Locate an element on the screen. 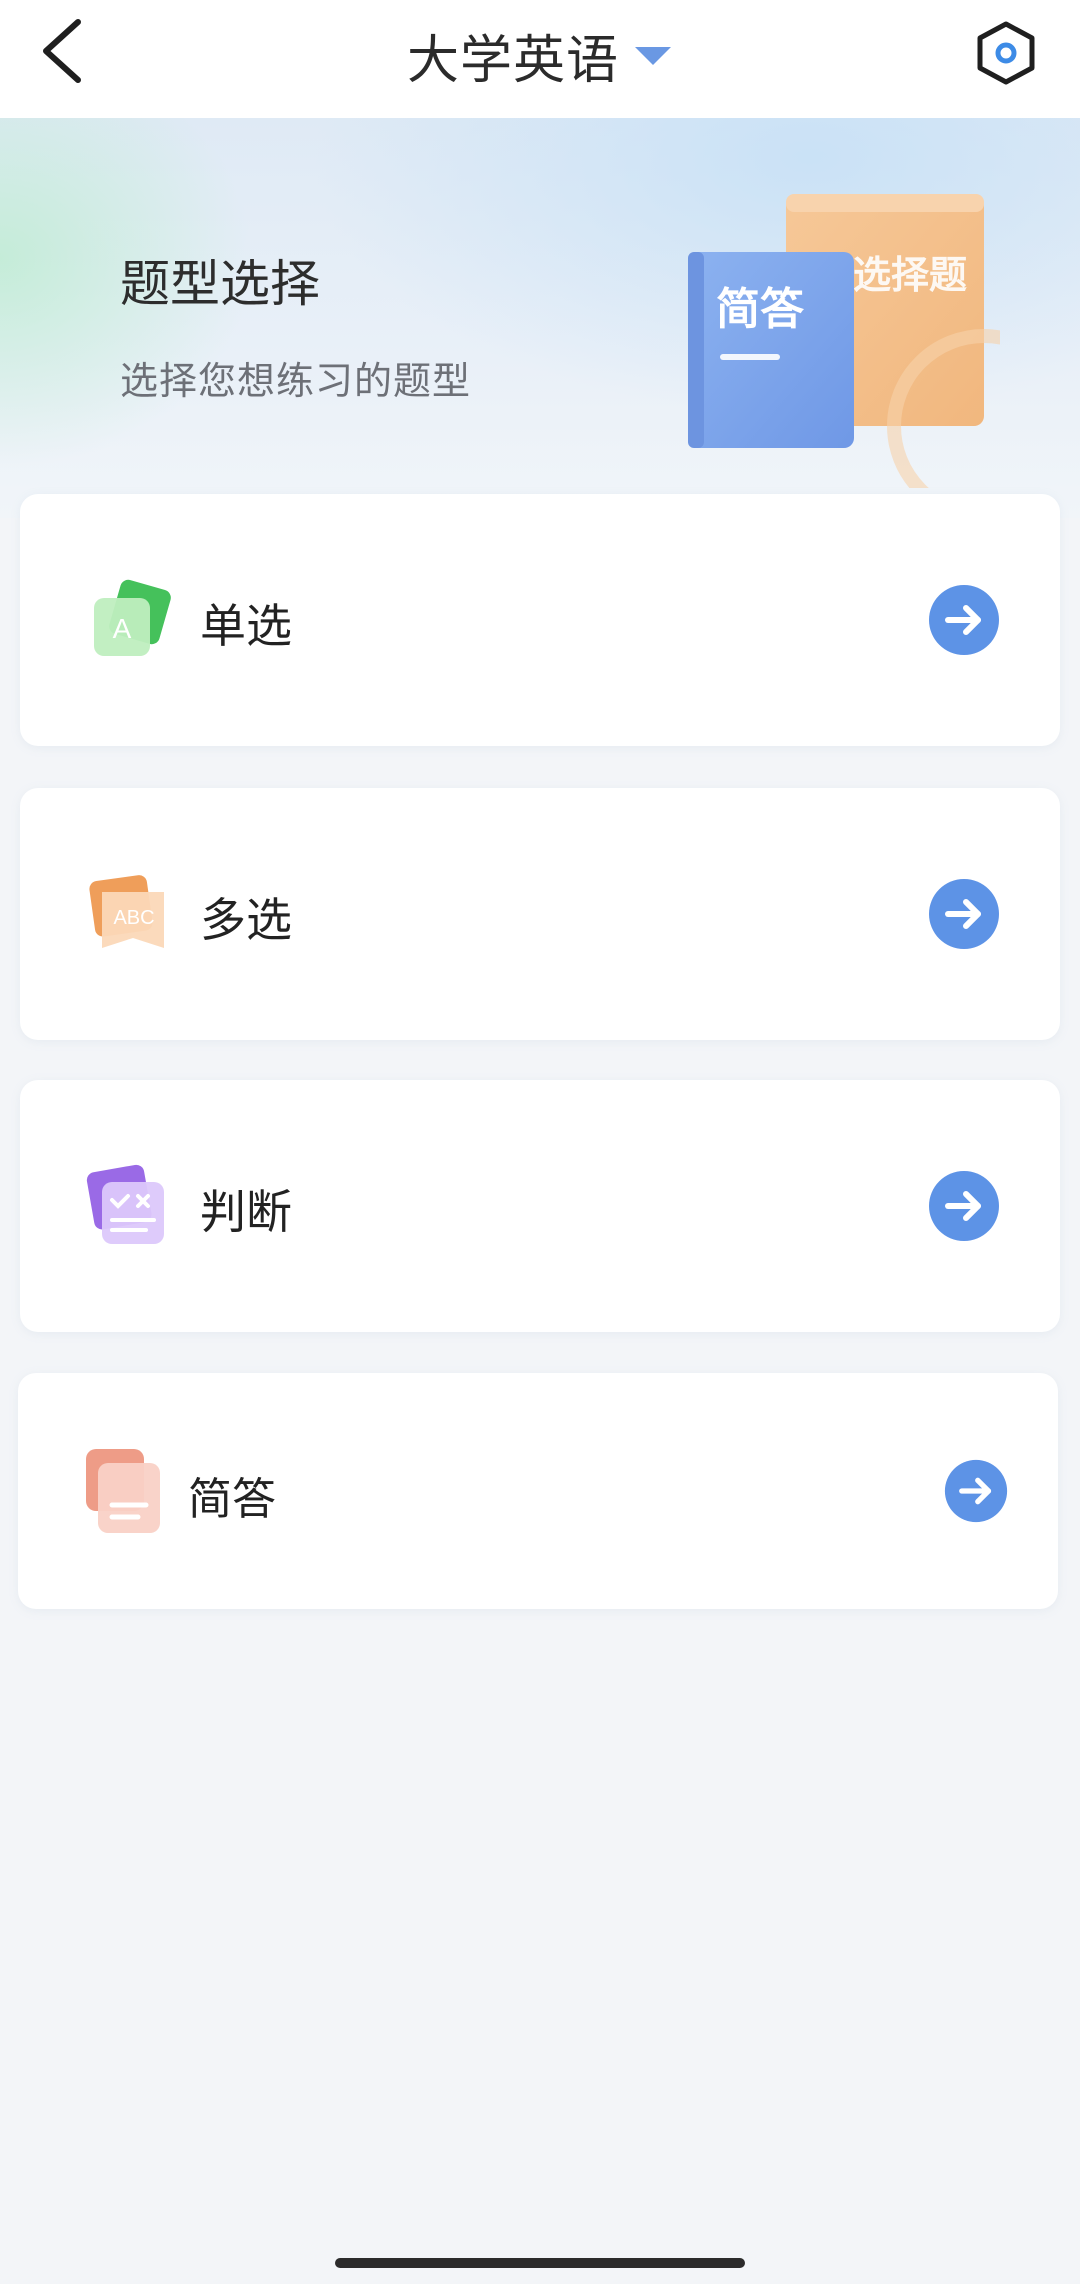  hexagon-settings-icon is located at coordinates (1006, 53).